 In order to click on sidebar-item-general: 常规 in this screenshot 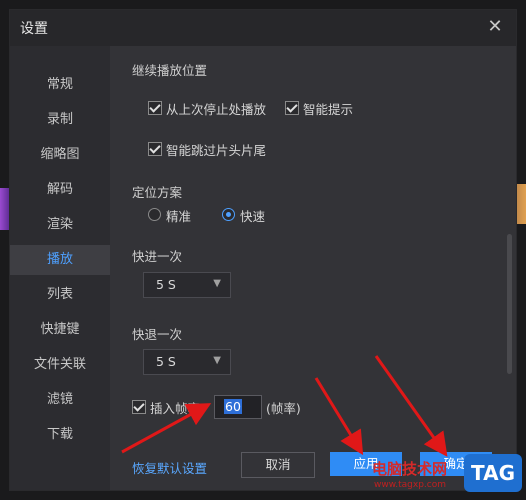, I will do `click(60, 85)`.